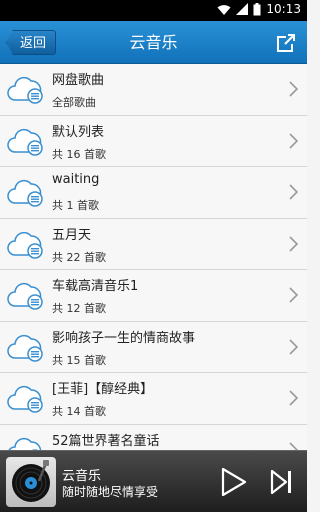  Describe the element at coordinates (79, 154) in the screenshot. I see `playlist-count: 共 16 首歌` at that location.